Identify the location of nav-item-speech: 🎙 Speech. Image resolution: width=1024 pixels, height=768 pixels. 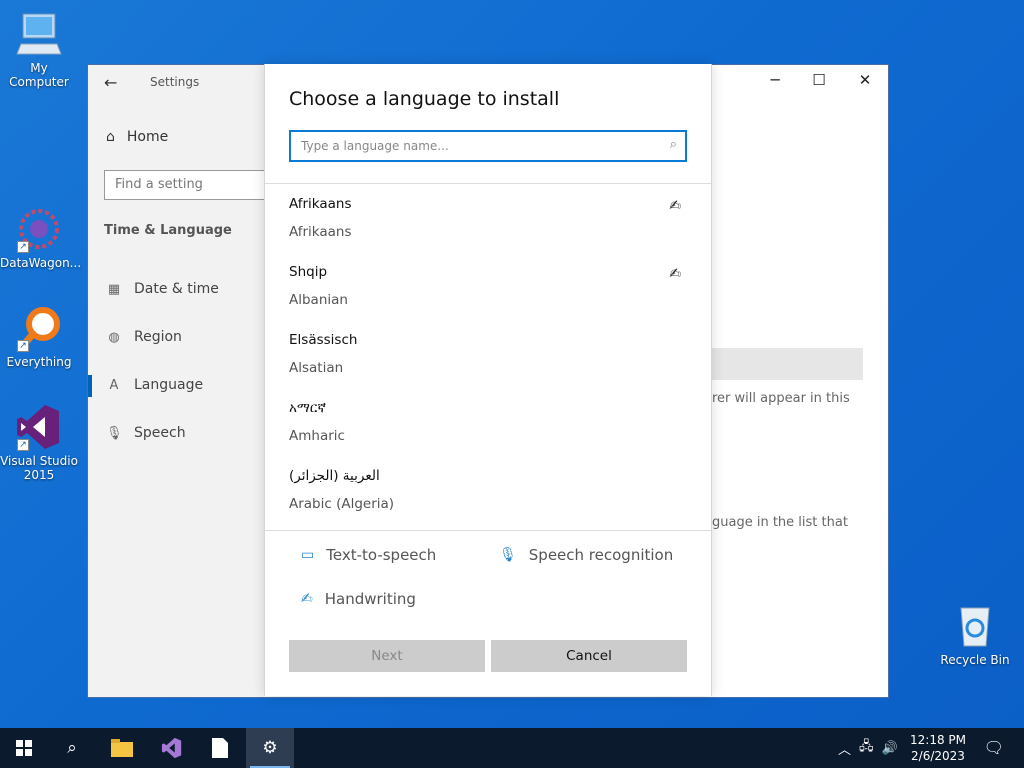
(146, 433).